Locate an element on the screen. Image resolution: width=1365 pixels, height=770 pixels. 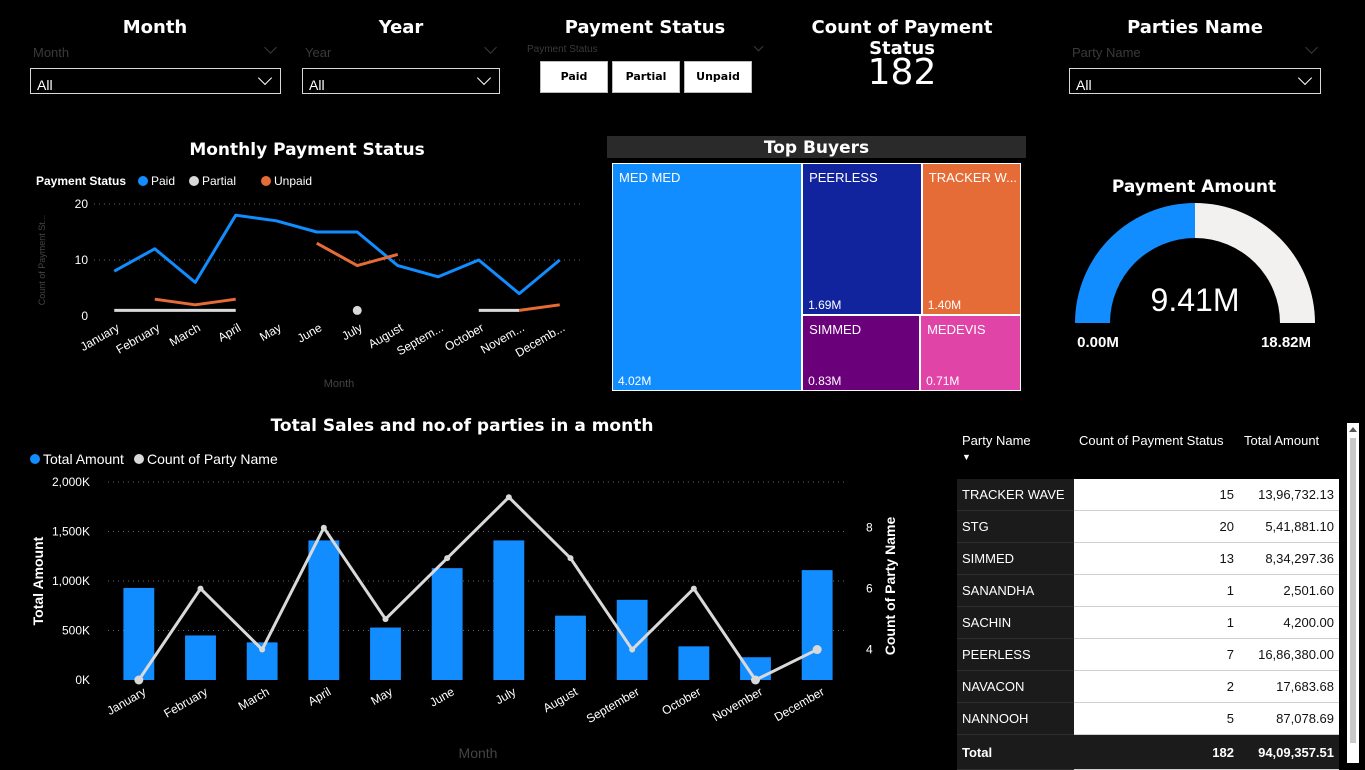
paid-button: Paid is located at coordinates (574, 77).